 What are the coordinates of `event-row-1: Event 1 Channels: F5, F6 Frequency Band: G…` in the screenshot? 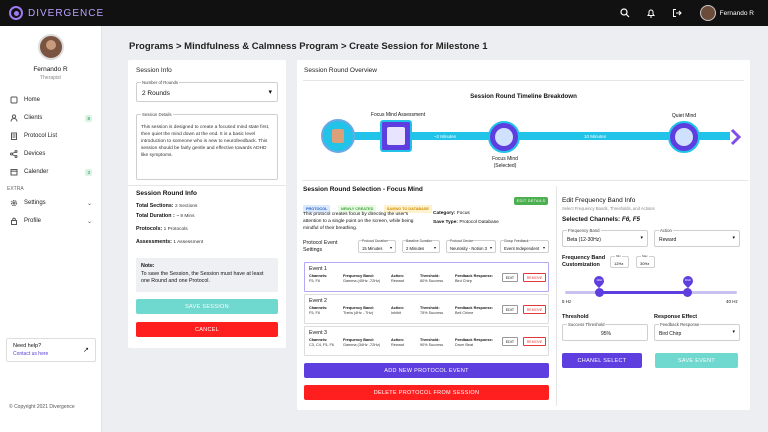 It's located at (426, 277).